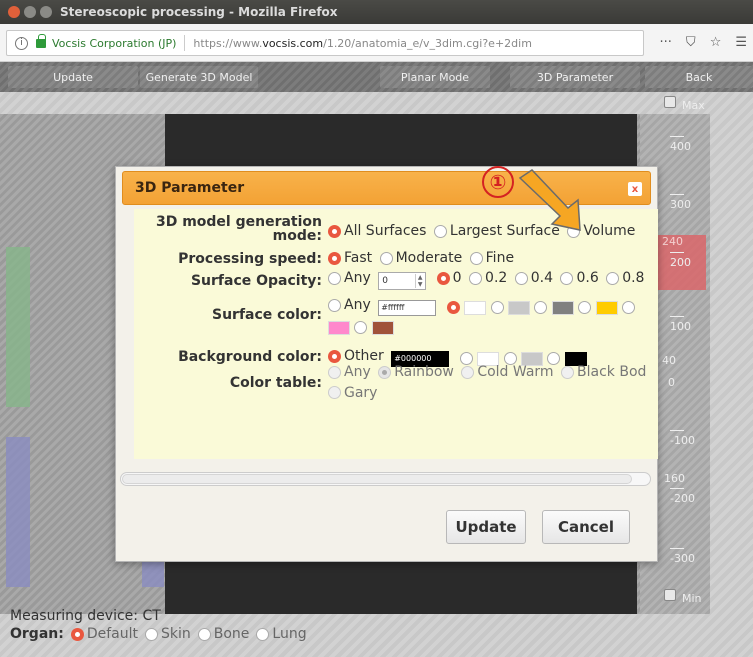 Image resolution: width=753 pixels, height=657 pixels. Describe the element at coordinates (377, 479) in the screenshot. I see `scrollbar-thumb` at that location.